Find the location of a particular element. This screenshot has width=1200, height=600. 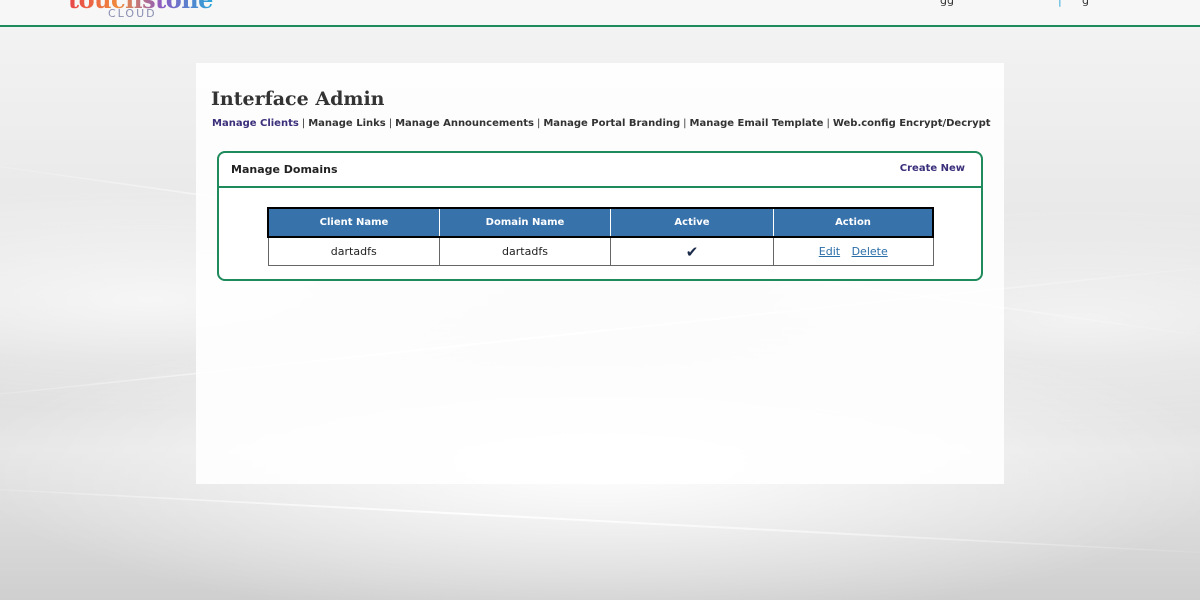

top-nav-fragment: gg is located at coordinates (947, 3).